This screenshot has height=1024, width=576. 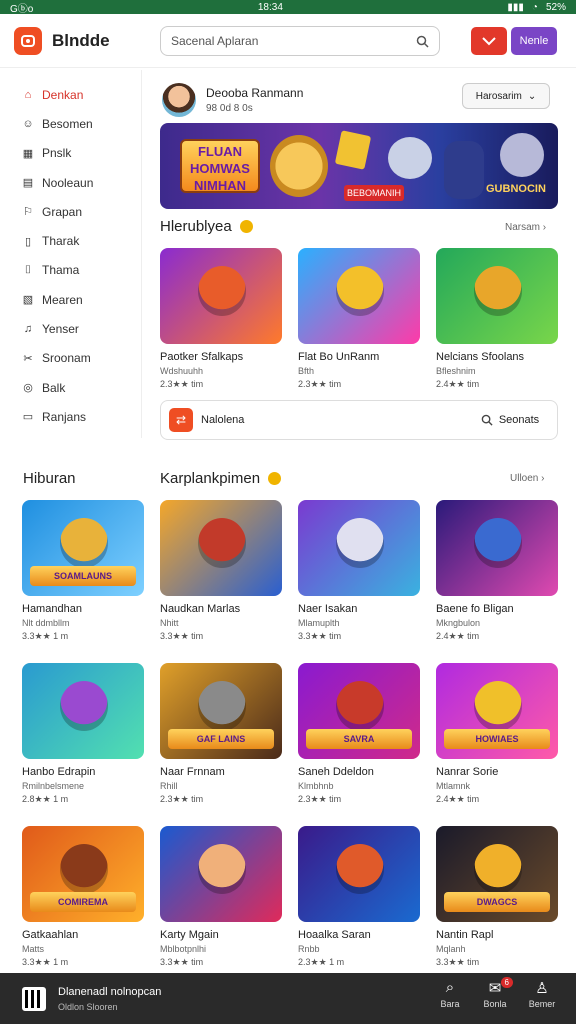 I want to click on game-thumbnail: COMIREMA, so click(x=83, y=874).